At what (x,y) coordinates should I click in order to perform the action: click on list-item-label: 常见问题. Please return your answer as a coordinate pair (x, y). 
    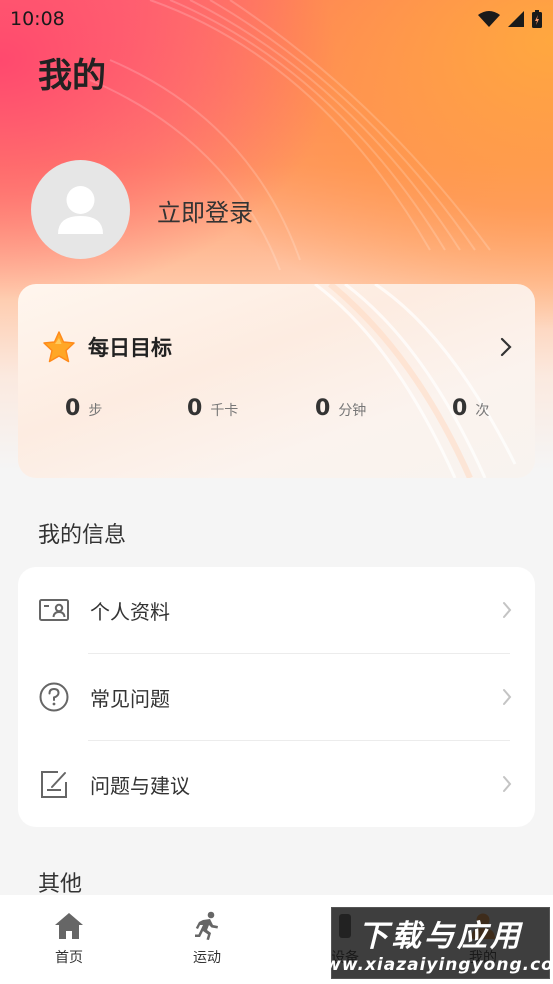
    Looking at the image, I should click on (130, 698).